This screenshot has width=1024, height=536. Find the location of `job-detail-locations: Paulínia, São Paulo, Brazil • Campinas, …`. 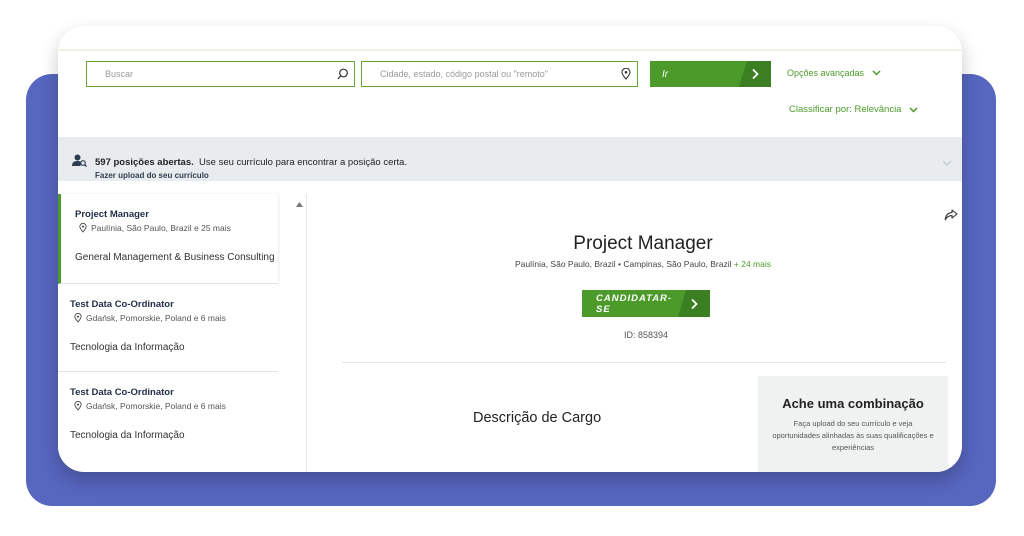

job-detail-locations: Paulínia, São Paulo, Brazil • Campinas, … is located at coordinates (635, 264).